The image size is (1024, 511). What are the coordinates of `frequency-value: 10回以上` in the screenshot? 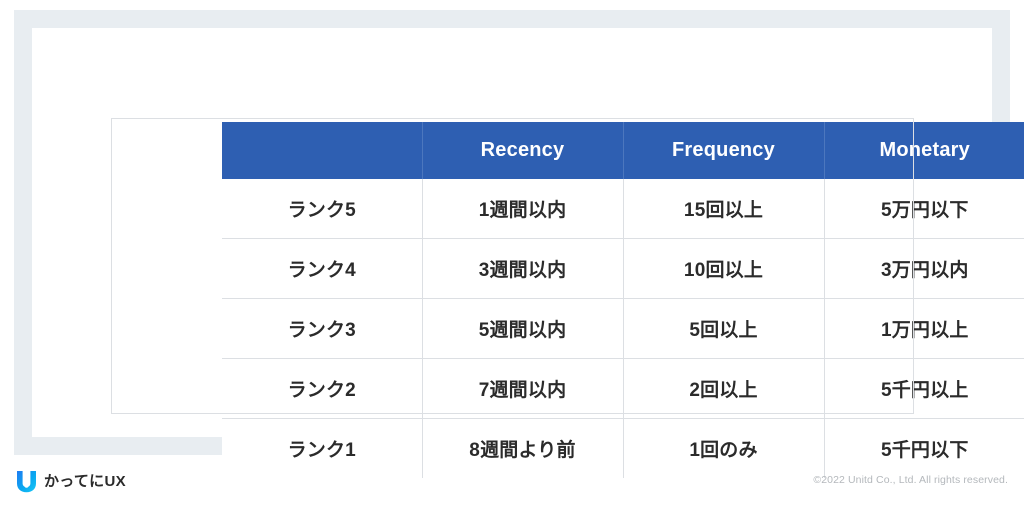 It's located at (724, 268).